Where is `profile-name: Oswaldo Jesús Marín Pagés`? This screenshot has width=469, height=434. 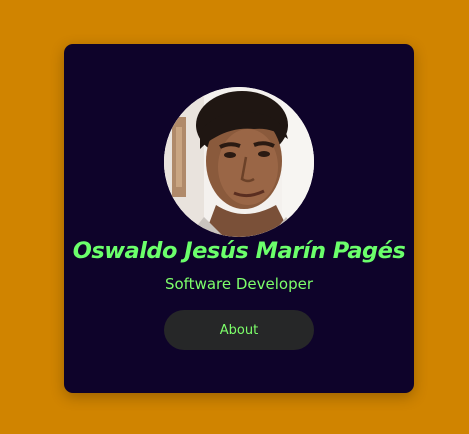 profile-name: Oswaldo Jesús Marín Pagés is located at coordinates (239, 251).